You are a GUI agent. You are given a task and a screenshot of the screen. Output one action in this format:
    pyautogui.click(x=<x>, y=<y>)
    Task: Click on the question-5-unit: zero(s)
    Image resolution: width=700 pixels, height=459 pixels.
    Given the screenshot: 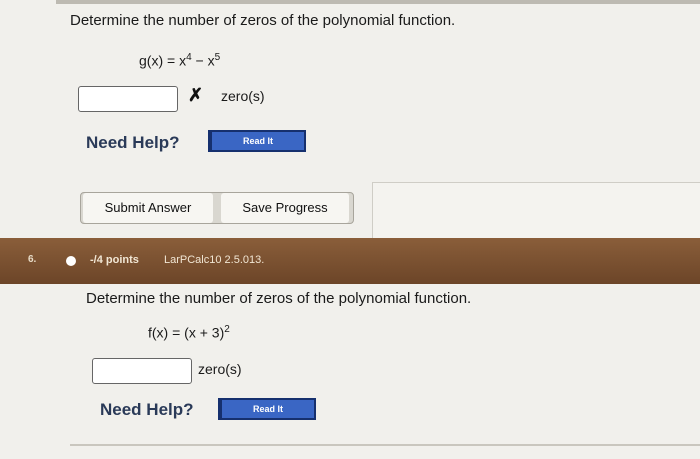 What is the action you would take?
    pyautogui.click(x=243, y=96)
    